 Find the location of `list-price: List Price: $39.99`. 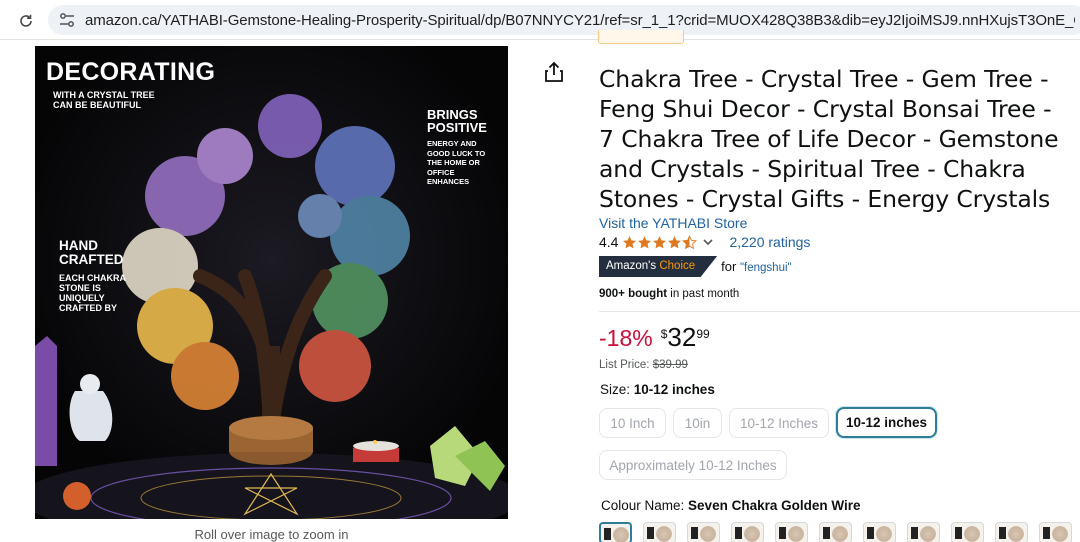

list-price: List Price: $39.99 is located at coordinates (643, 365).